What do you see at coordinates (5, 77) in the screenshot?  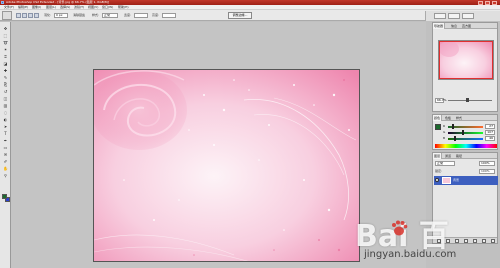 I see `brush-icon: ✎` at bounding box center [5, 77].